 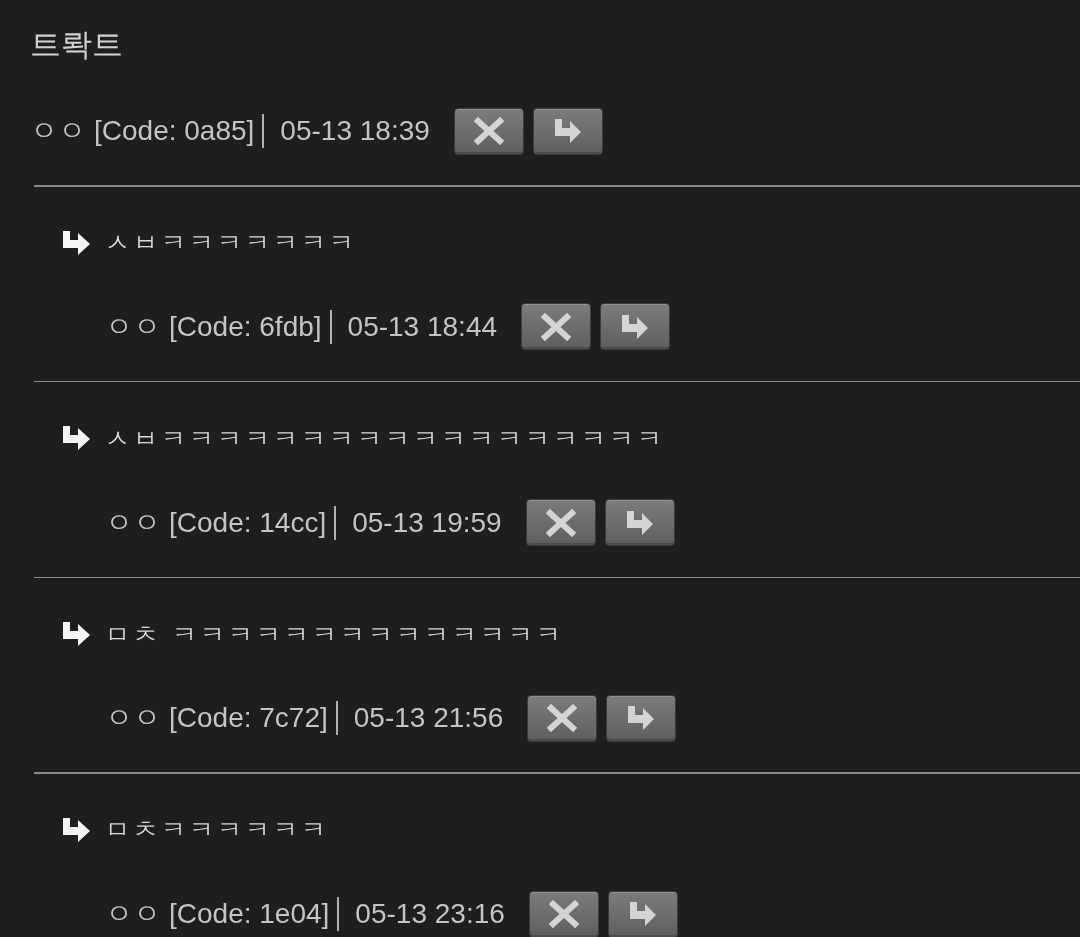 I want to click on section-title: 트롹트, so click(x=76, y=45).